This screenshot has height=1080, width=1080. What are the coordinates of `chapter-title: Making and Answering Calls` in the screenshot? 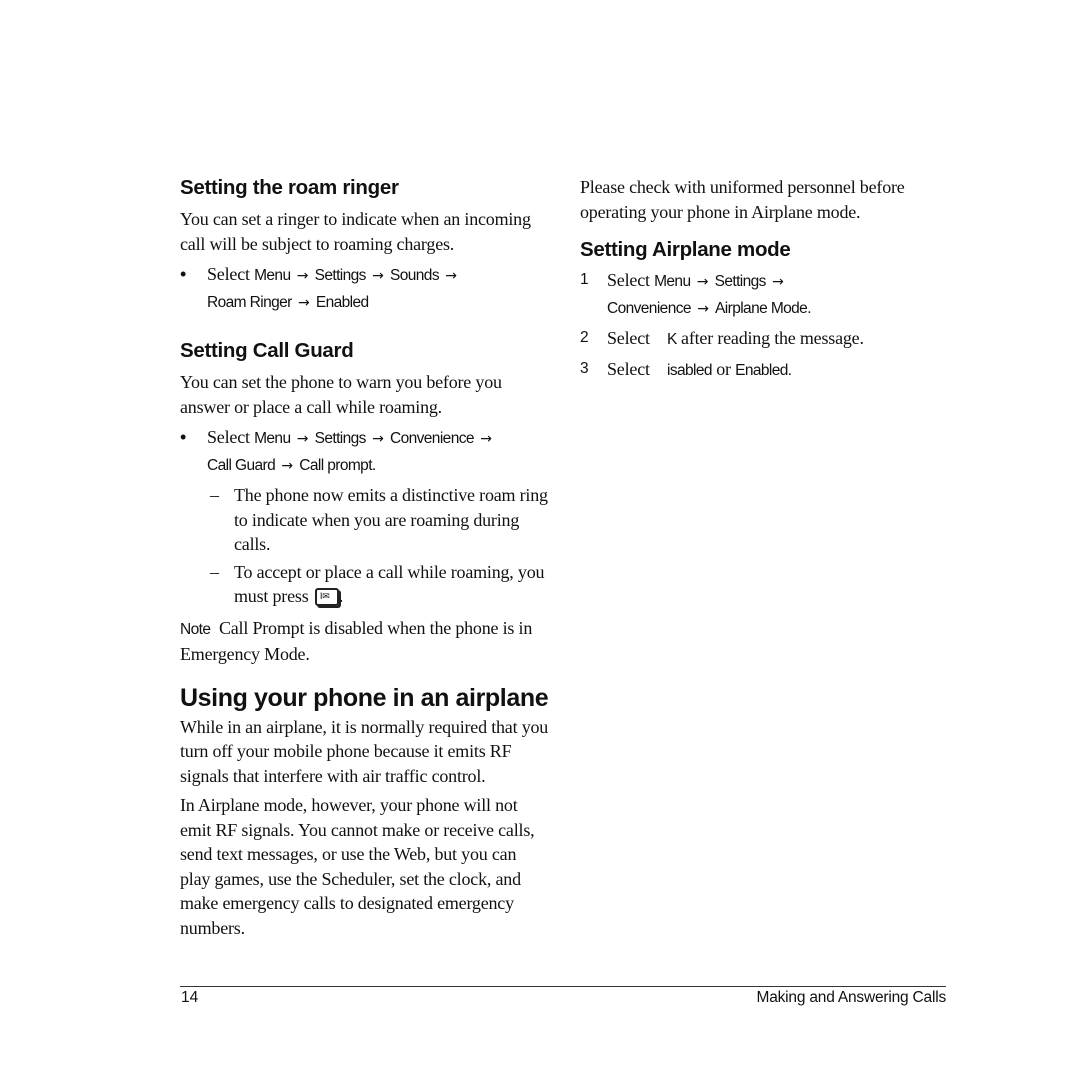 It's located at (851, 997).